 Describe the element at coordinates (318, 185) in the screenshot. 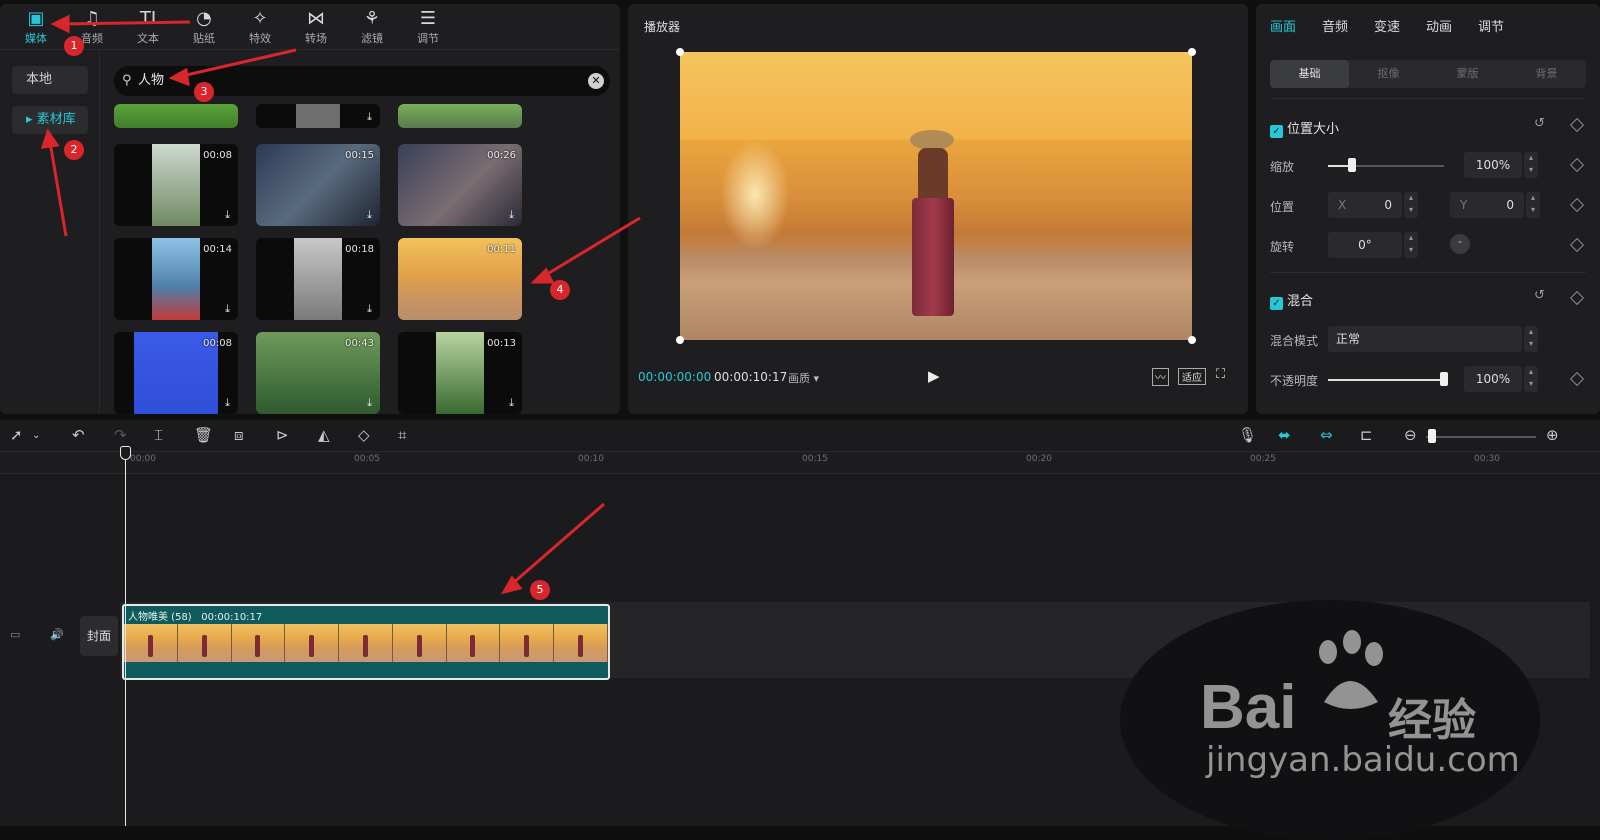

I see `media-thumb: 00:15 ⤓` at that location.